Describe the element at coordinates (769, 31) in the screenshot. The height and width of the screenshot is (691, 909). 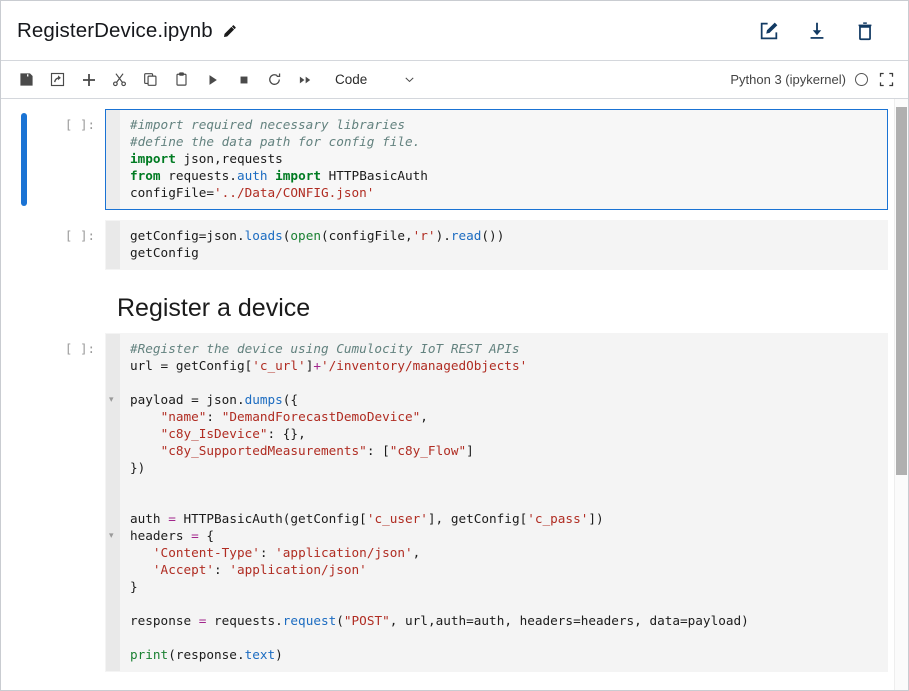
I see `edit-icon` at that location.